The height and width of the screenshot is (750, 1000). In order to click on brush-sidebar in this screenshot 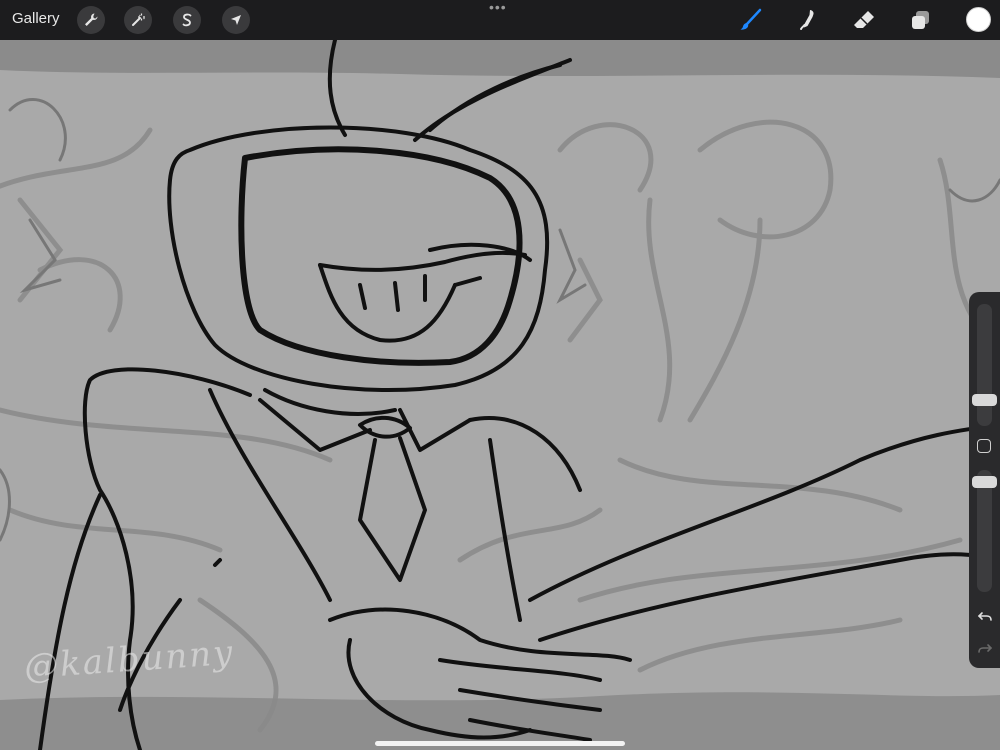, I will do `click(984, 480)`.